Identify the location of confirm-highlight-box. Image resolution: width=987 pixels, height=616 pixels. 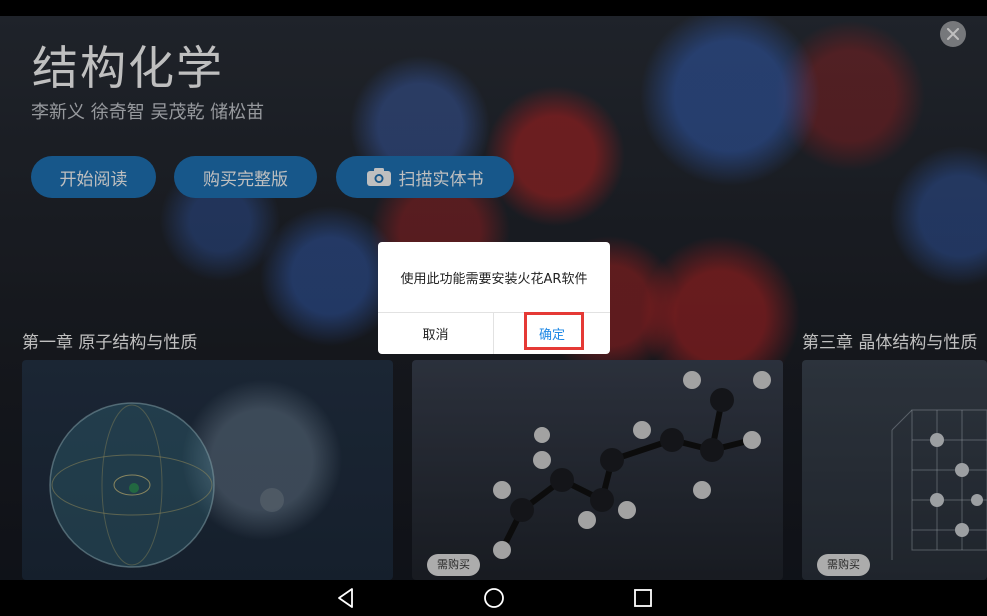
(554, 331).